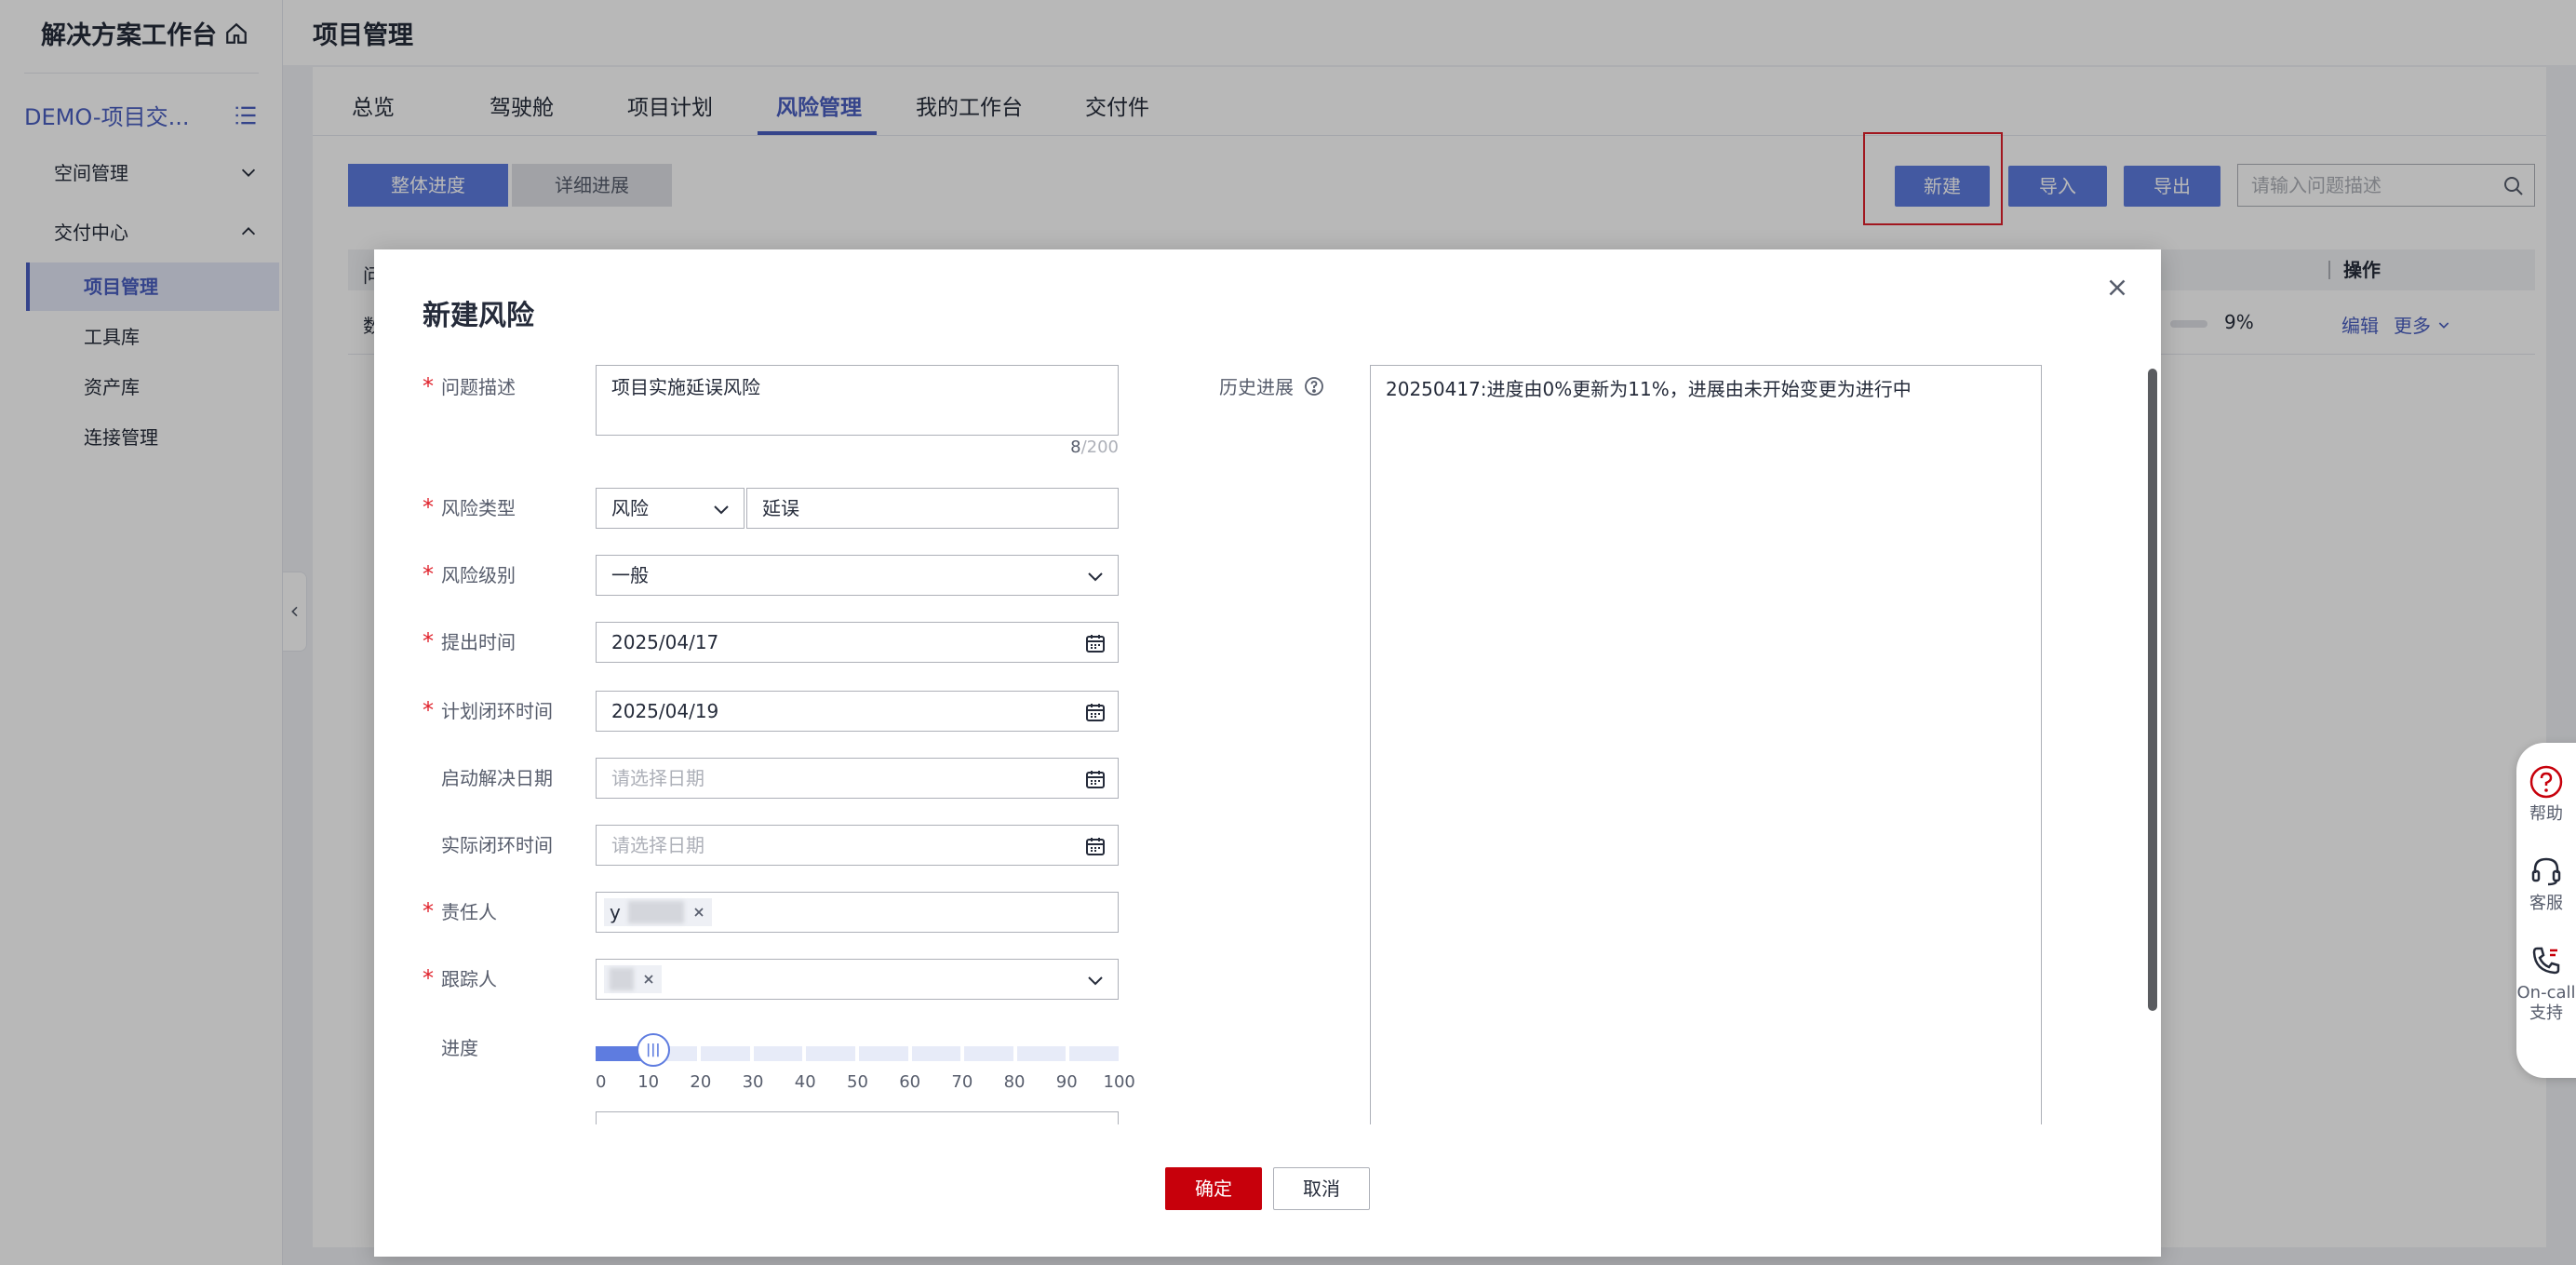 The height and width of the screenshot is (1265, 2576). Describe the element at coordinates (857, 575) in the screenshot. I see `risk-level-select: 一般` at that location.